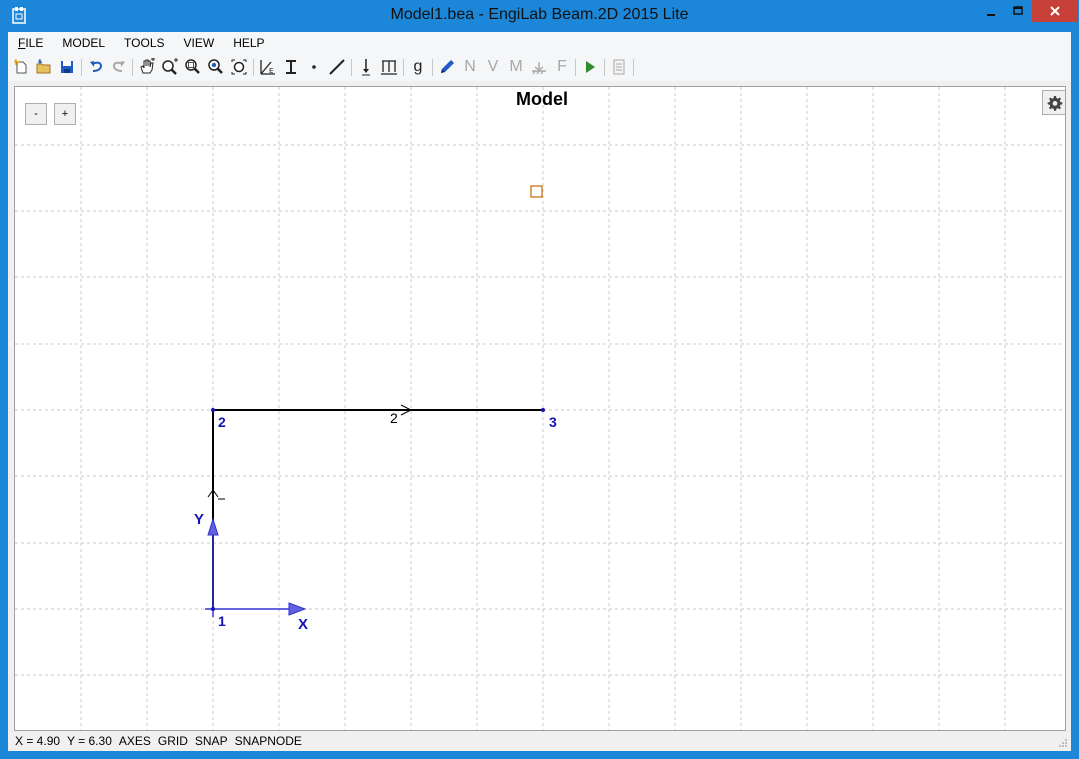  I want to click on settings-button, so click(1053, 102).